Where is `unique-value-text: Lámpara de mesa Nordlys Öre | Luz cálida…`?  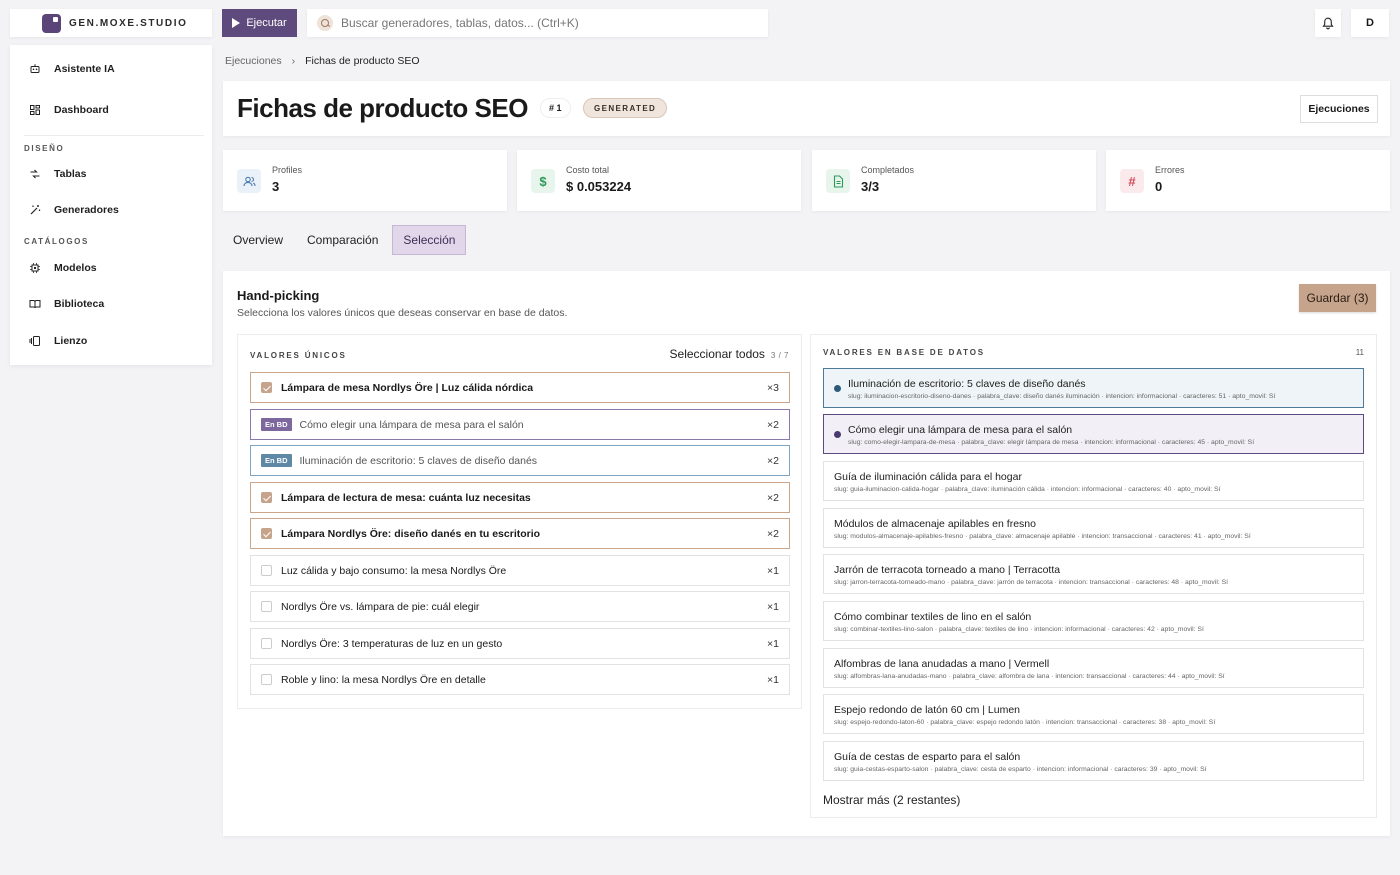
unique-value-text: Lámpara de mesa Nordlys Öre | Luz cálida… is located at coordinates (407, 387).